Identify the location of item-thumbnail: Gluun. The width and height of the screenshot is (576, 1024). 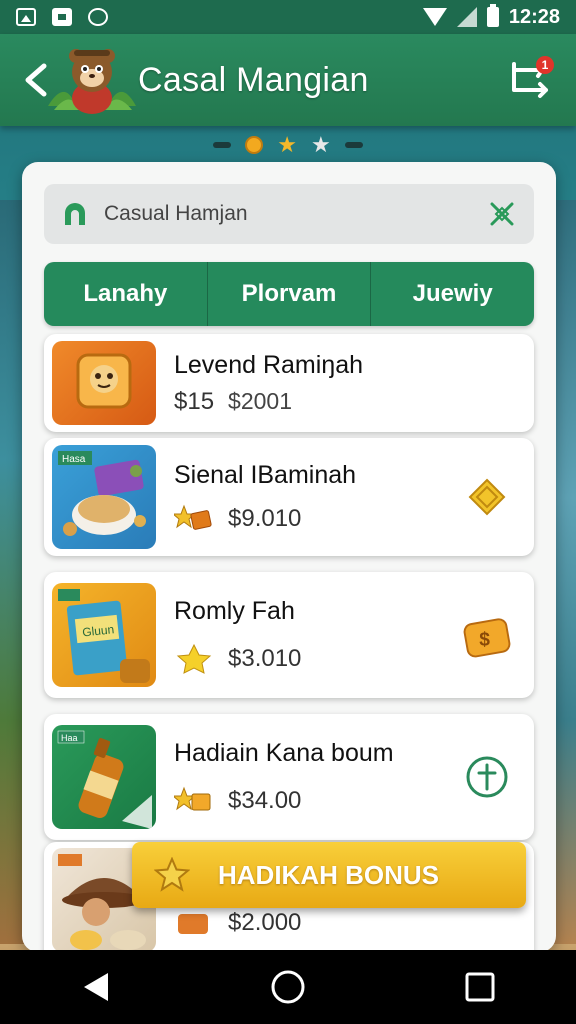
(104, 635).